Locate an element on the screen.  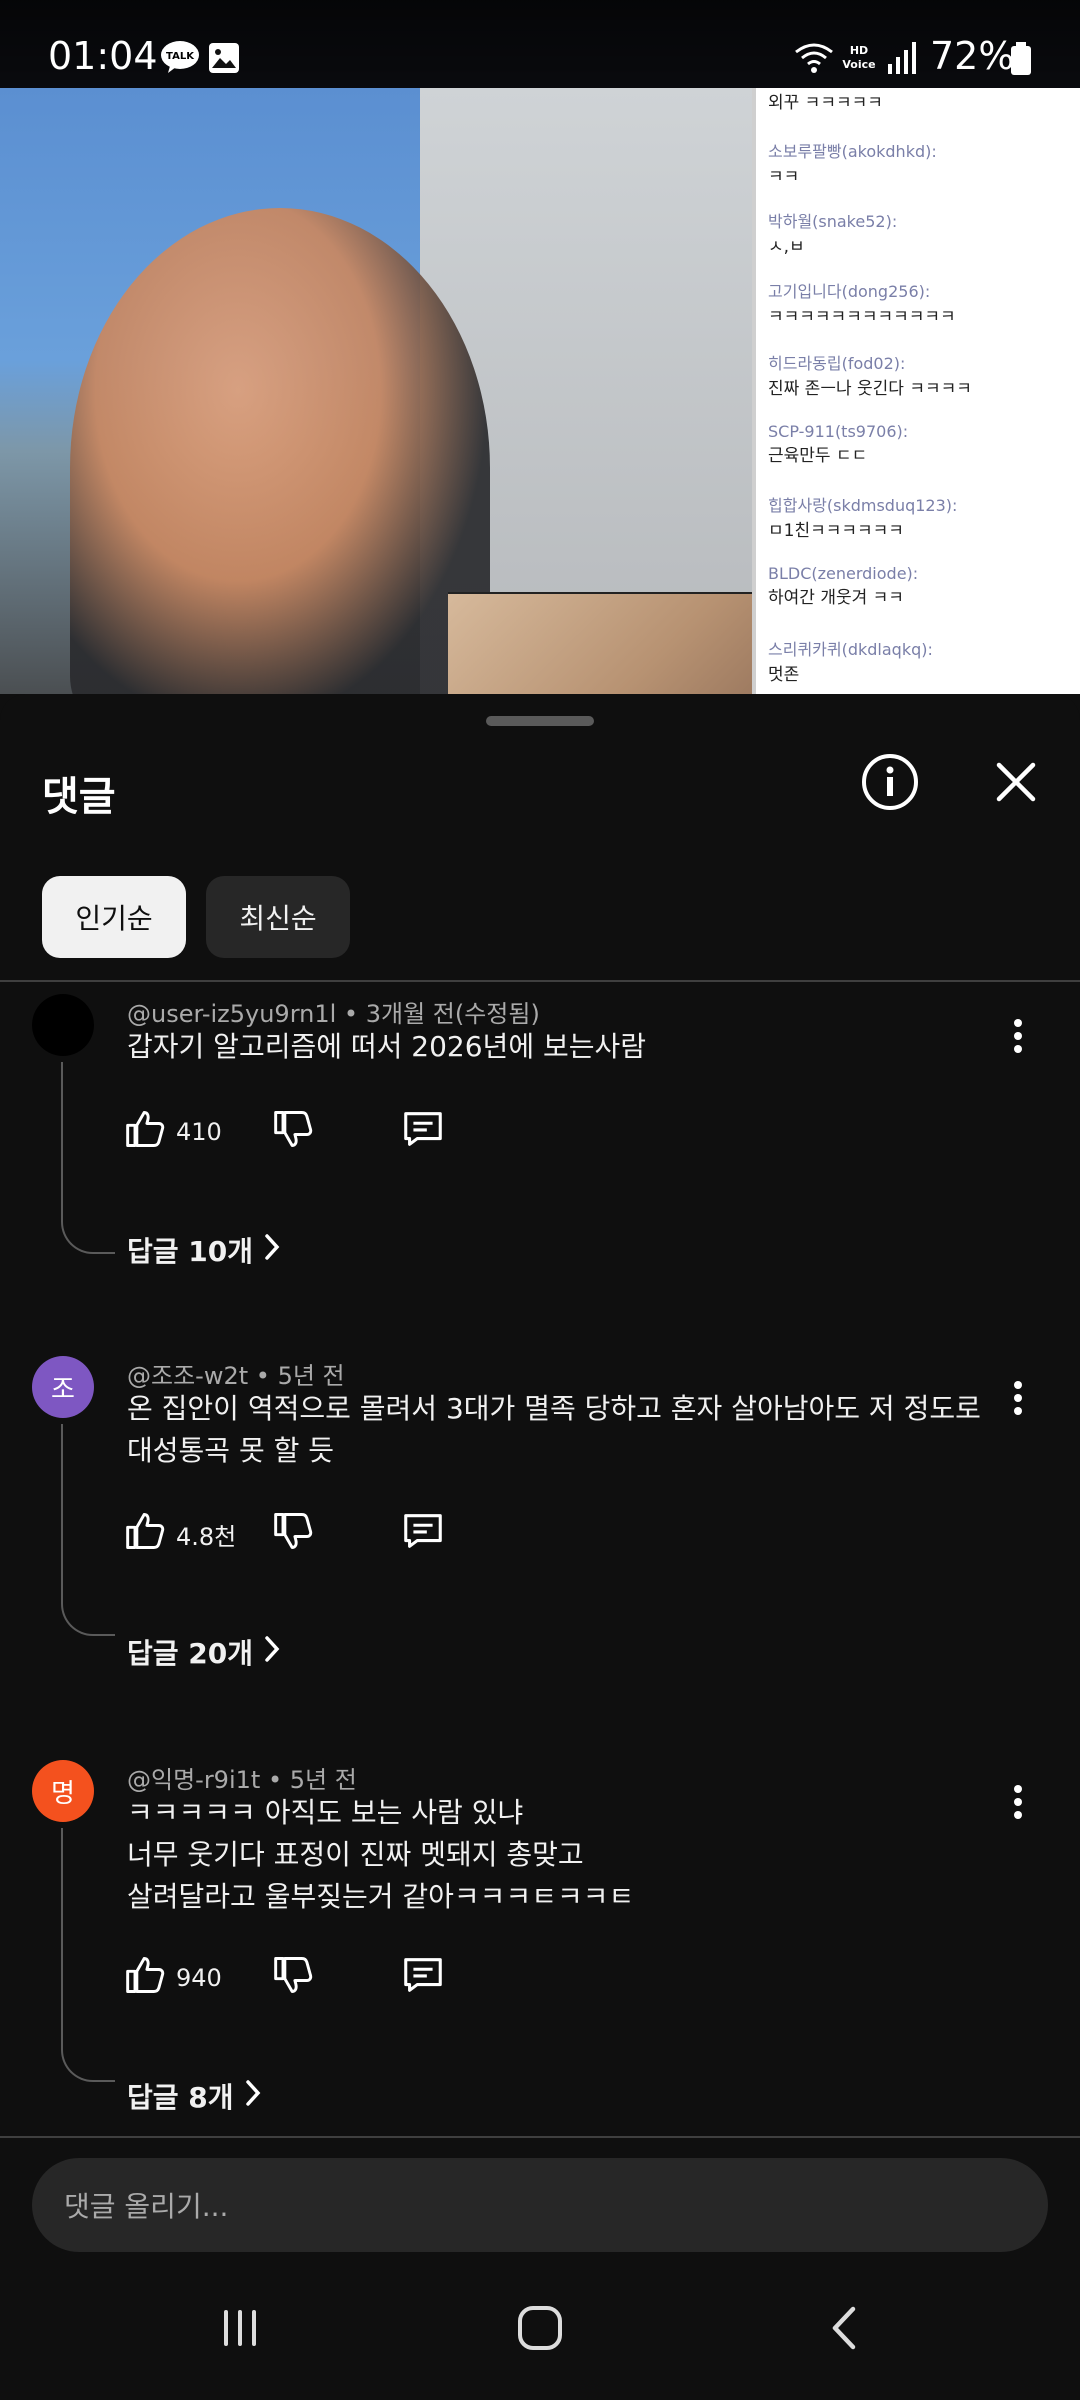
comment-author: @조조-w2t is located at coordinates (187, 1376).